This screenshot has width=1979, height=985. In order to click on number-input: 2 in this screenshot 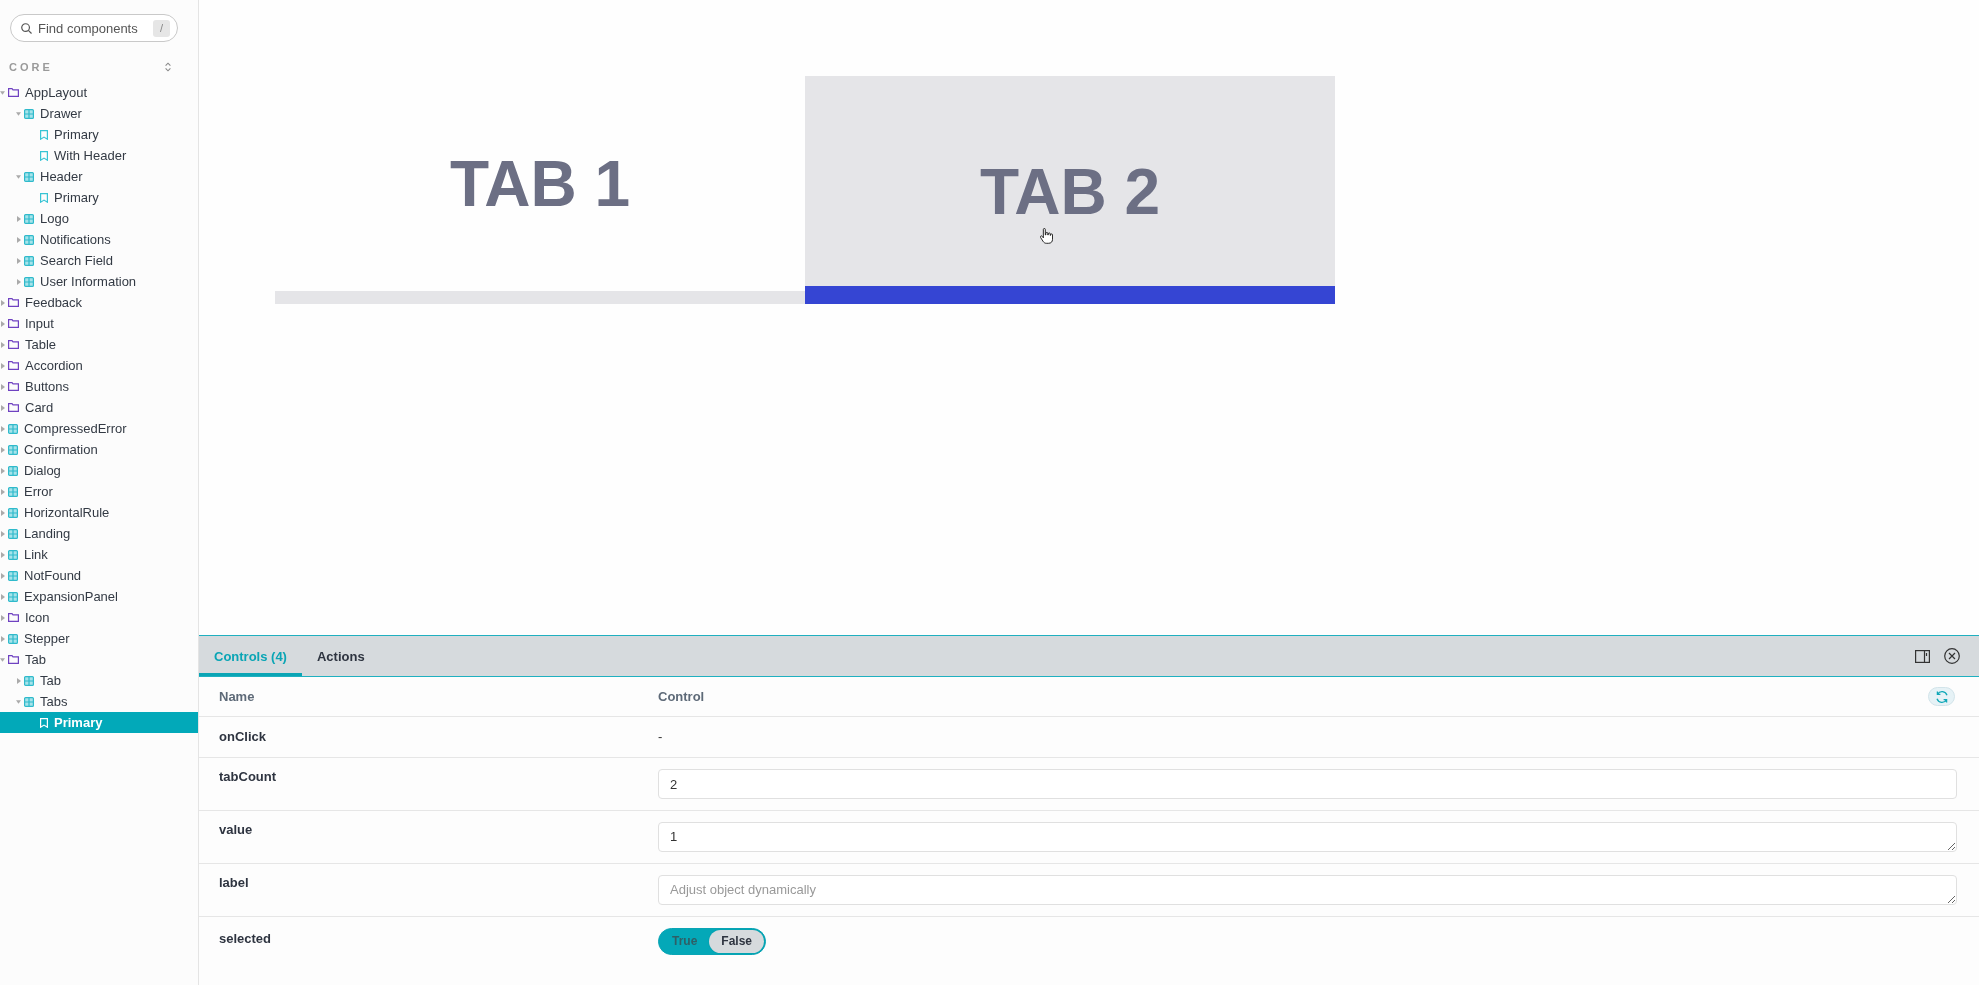, I will do `click(1307, 784)`.